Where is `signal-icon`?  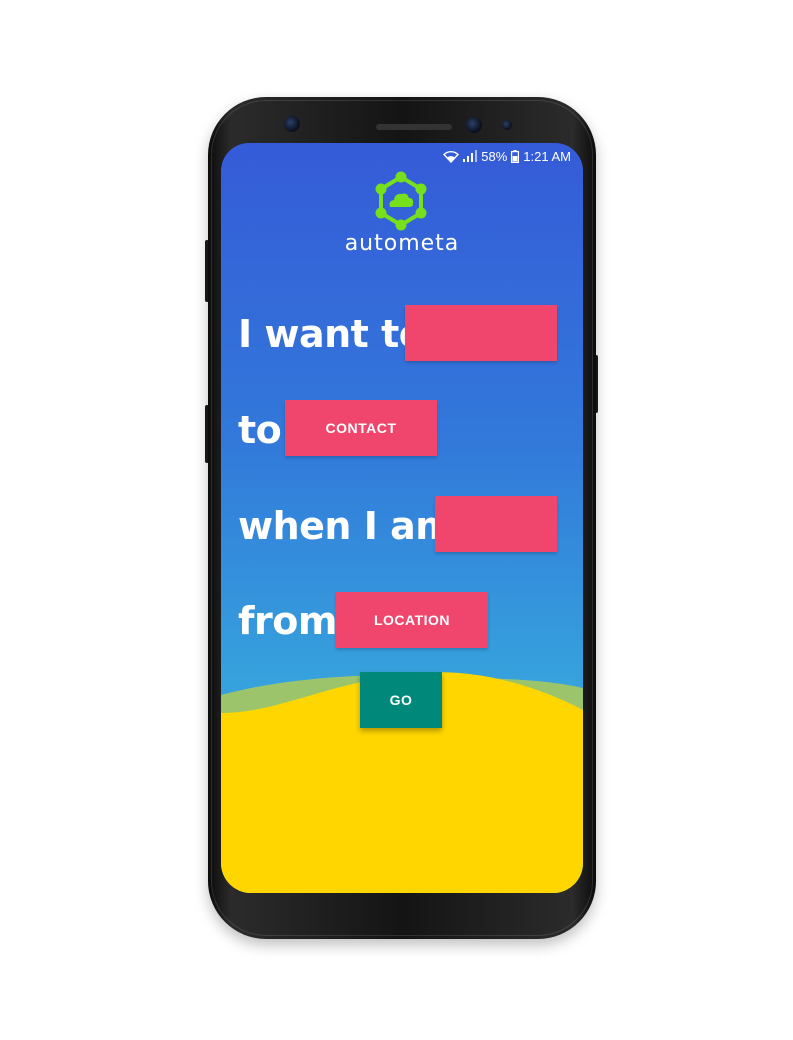
signal-icon is located at coordinates (470, 156).